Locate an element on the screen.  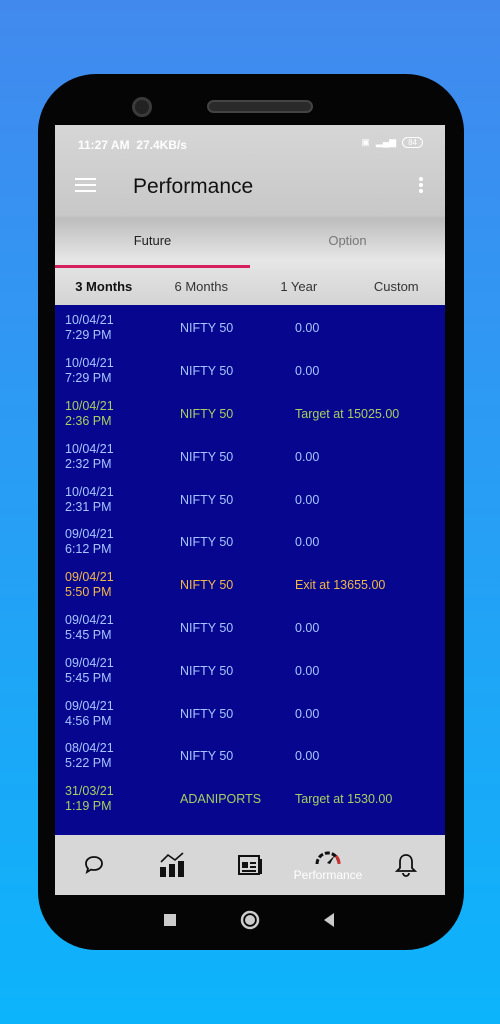
period-6-months: 6 Months is located at coordinates (202, 286).